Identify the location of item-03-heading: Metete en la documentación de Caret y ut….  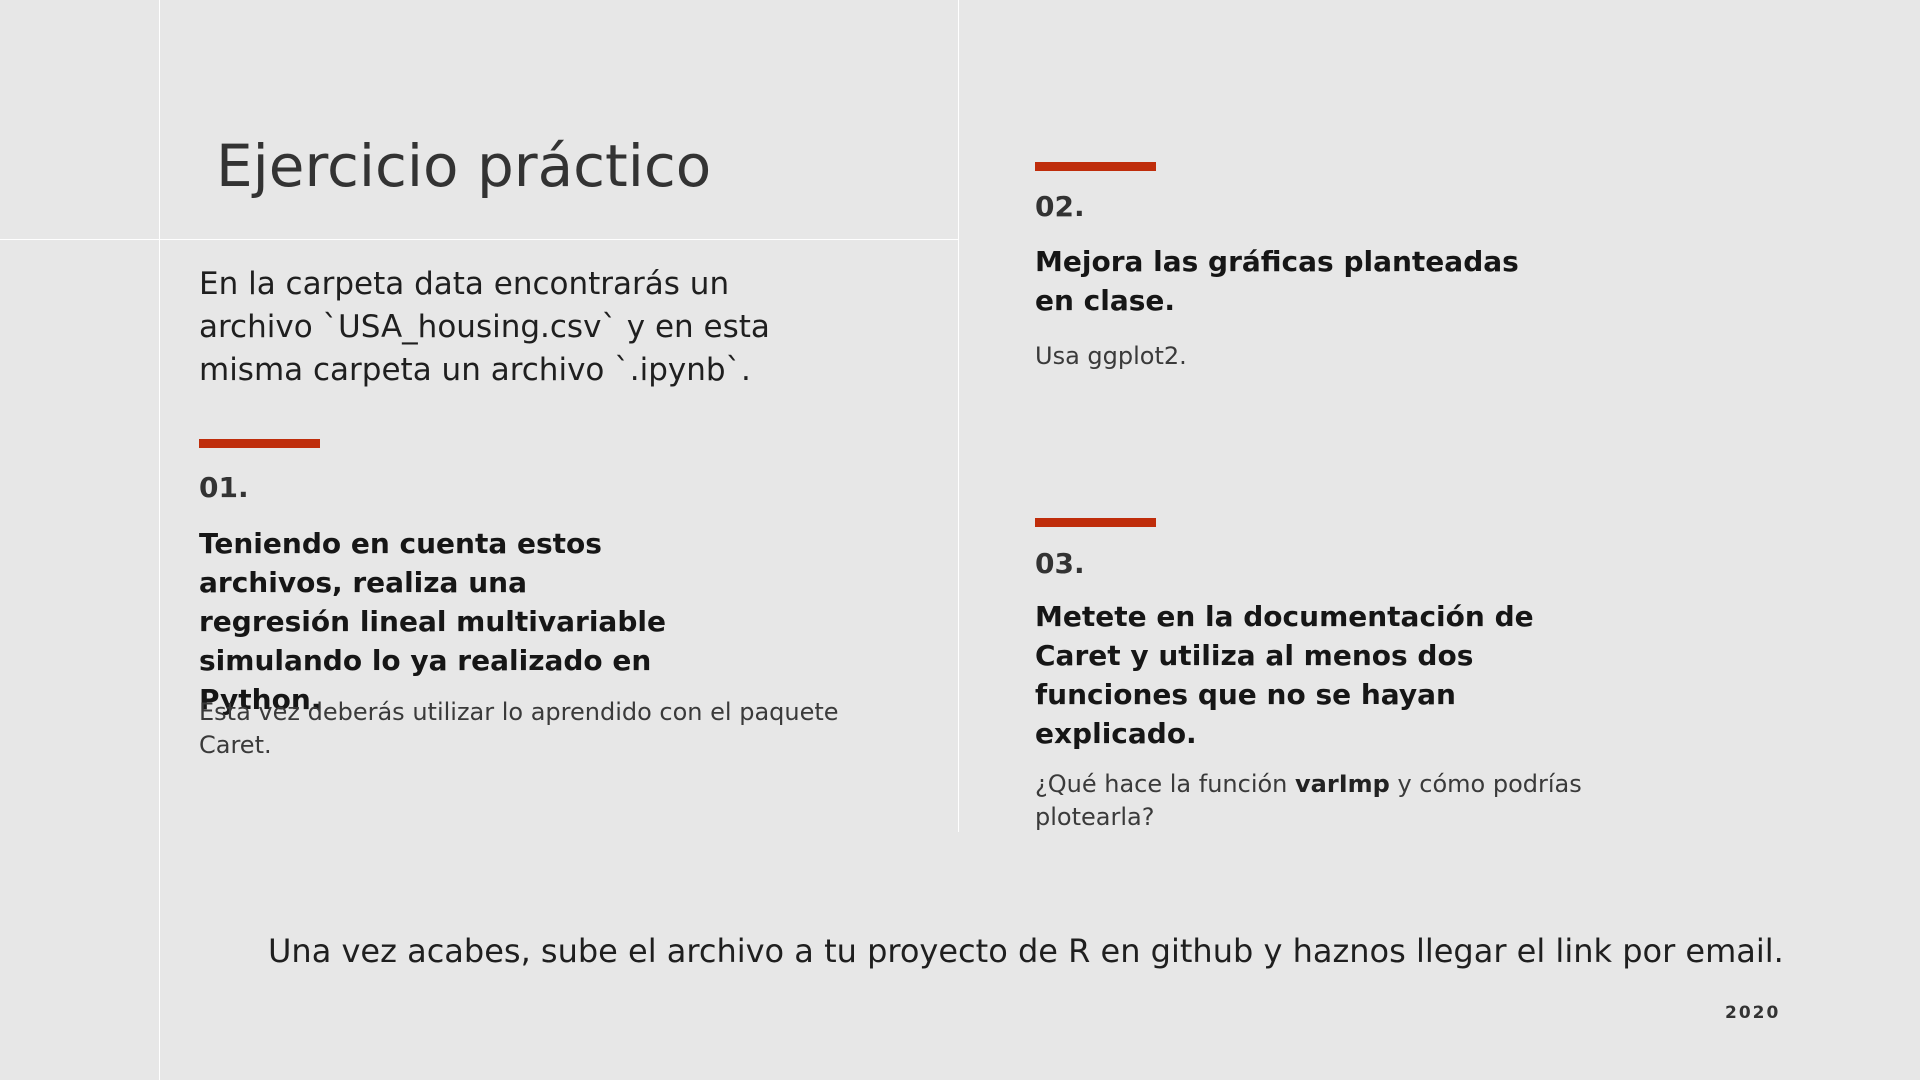
(1284, 675).